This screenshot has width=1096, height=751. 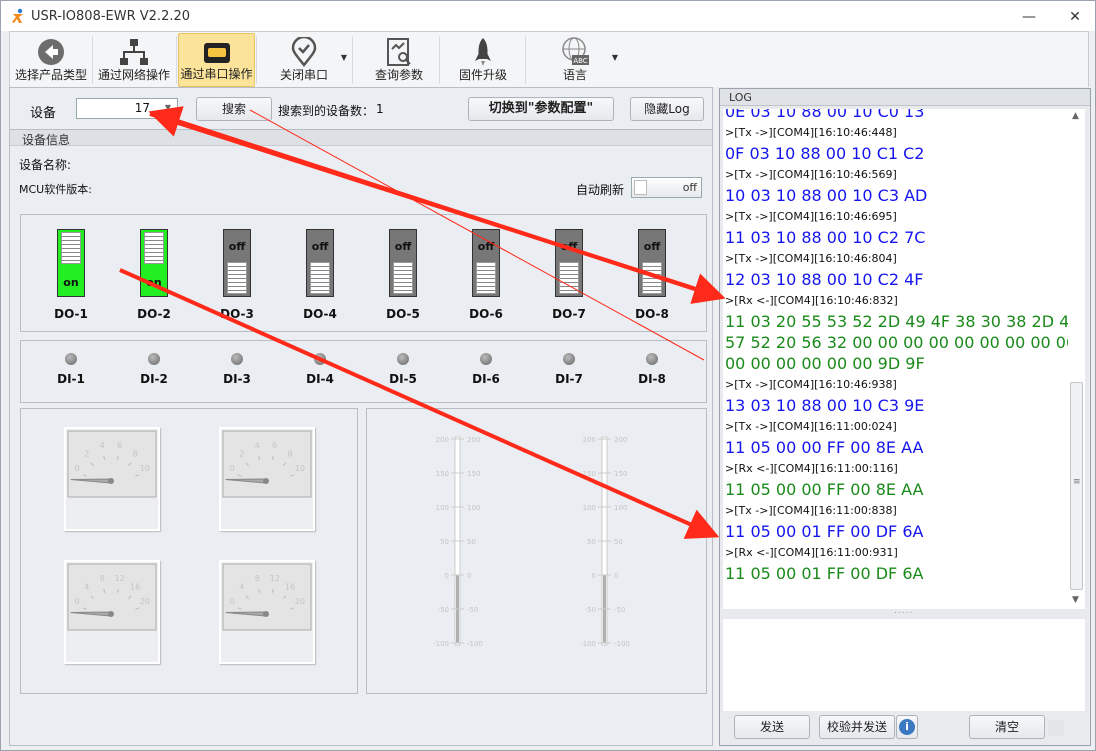 I want to click on toolbar-button-location-check: 关闭串口 ▼, so click(x=304, y=60).